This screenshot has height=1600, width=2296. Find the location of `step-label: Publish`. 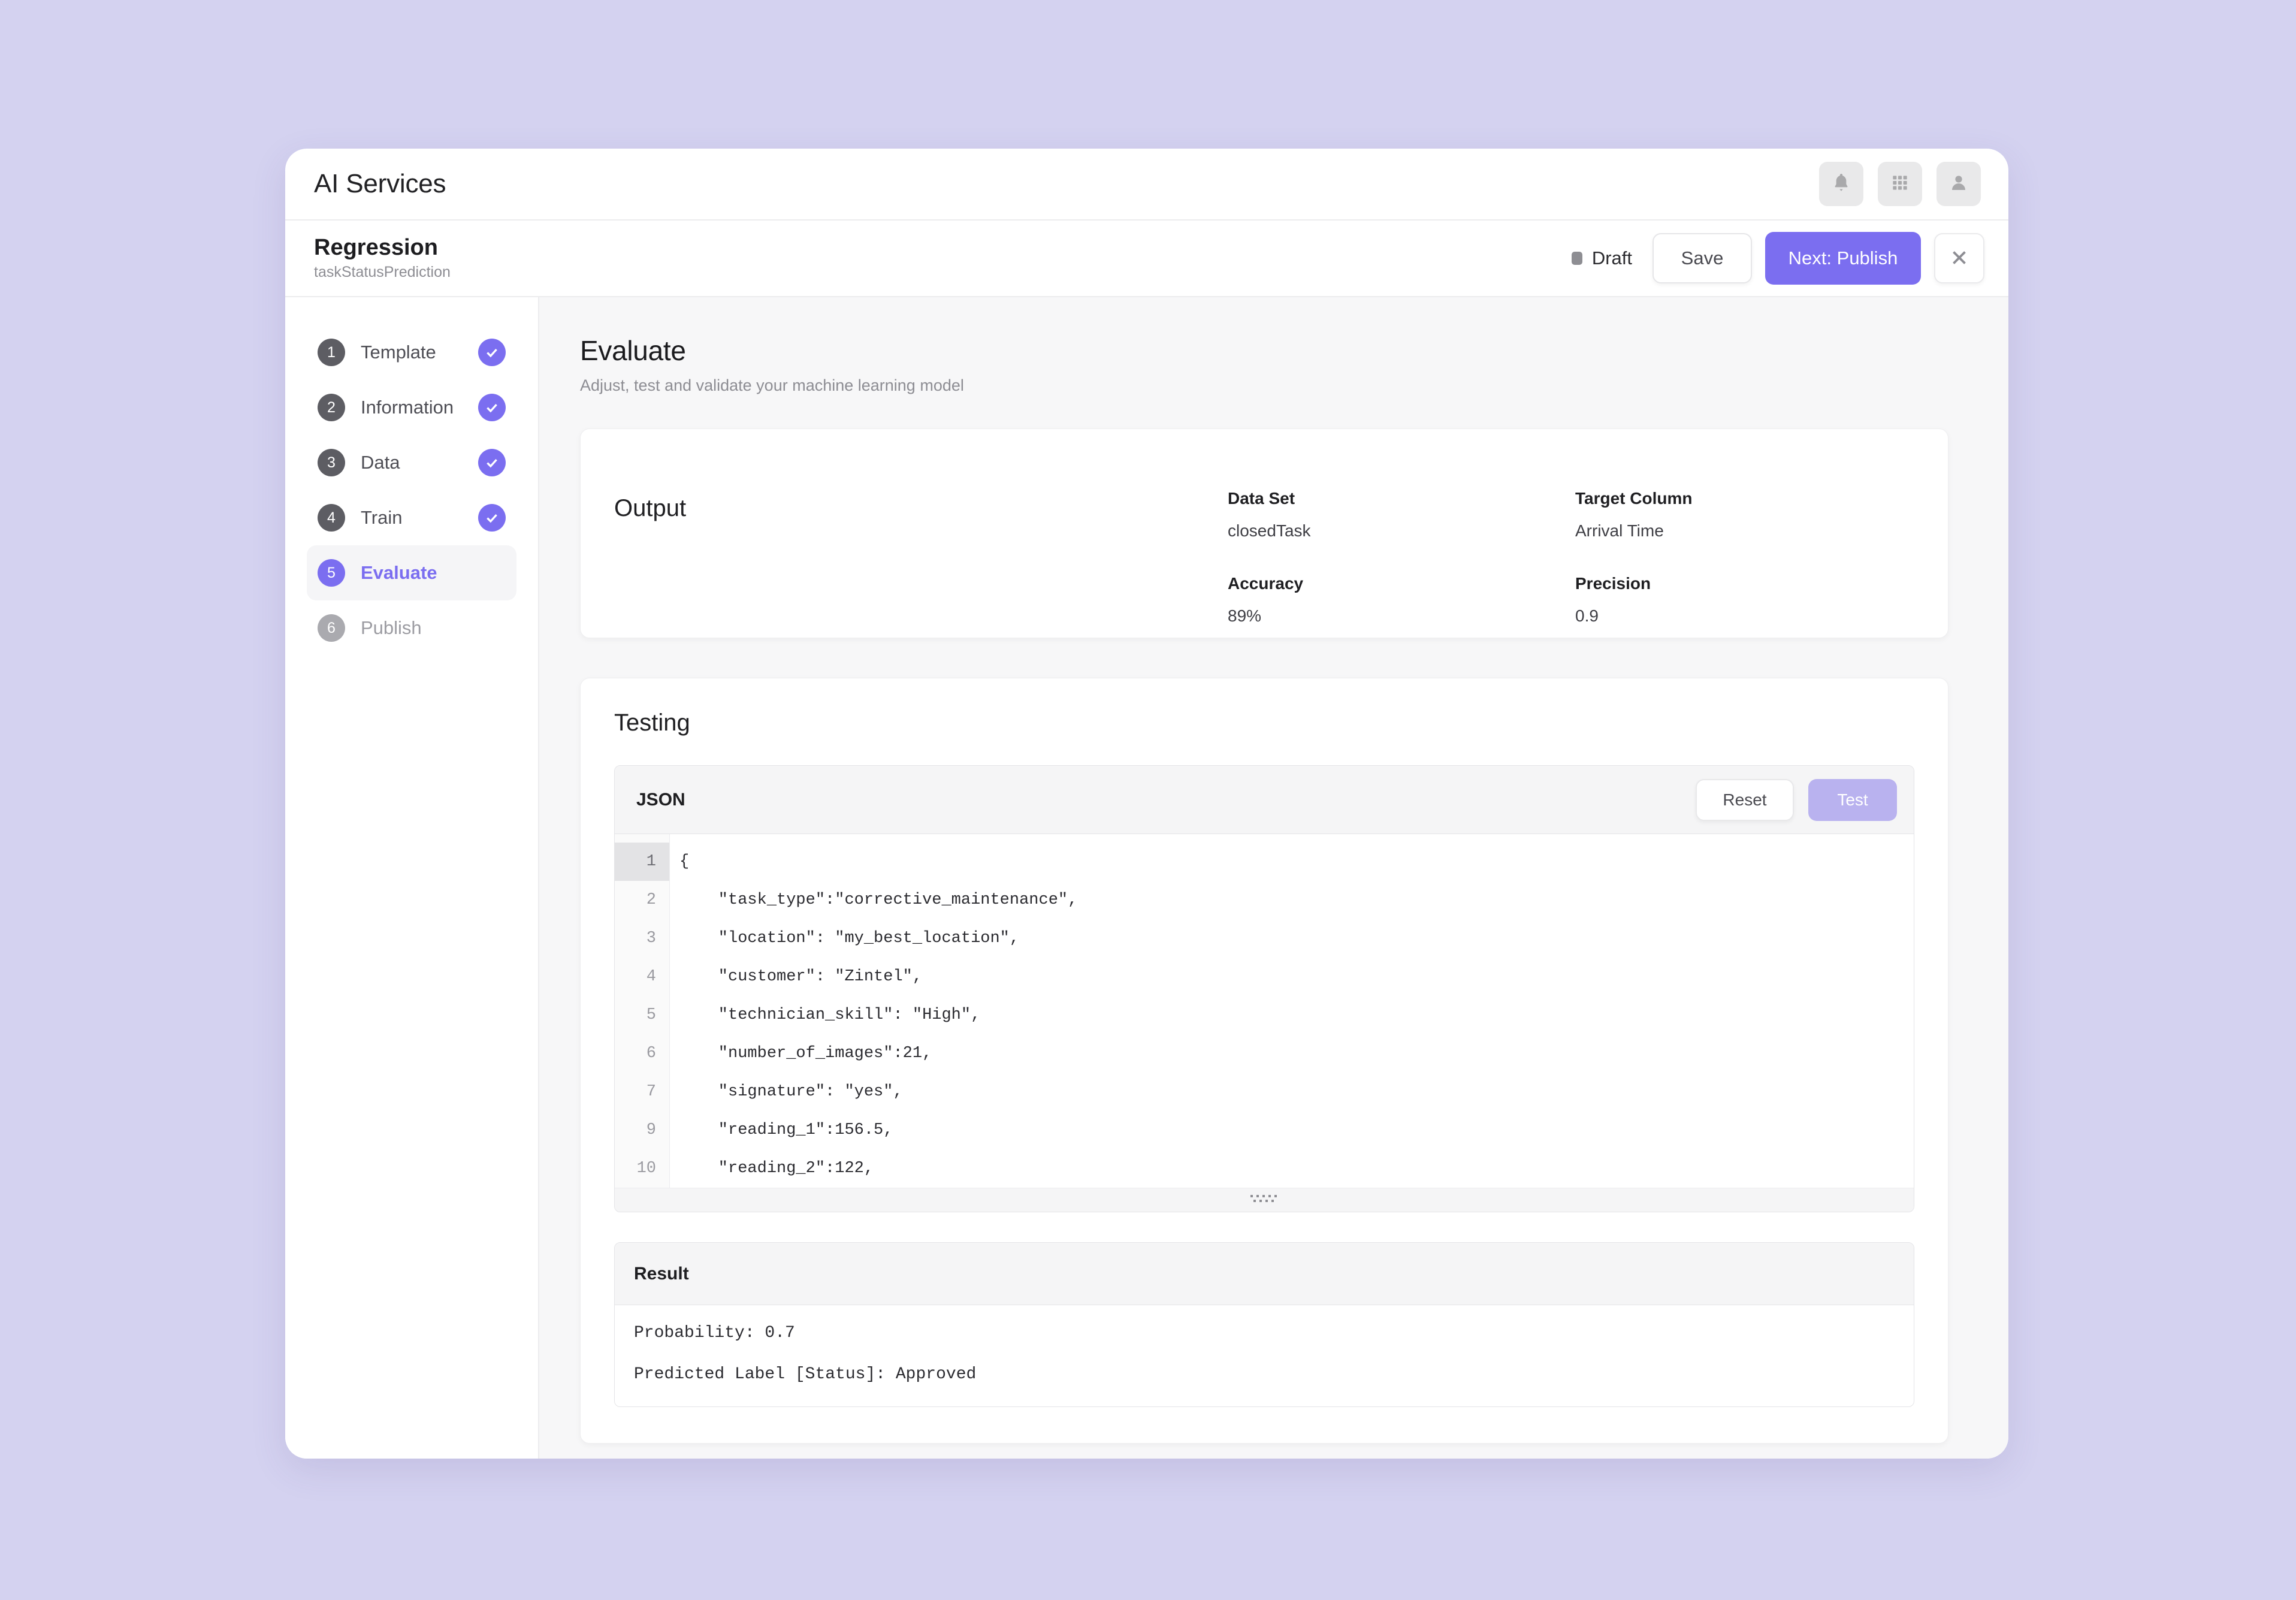

step-label: Publish is located at coordinates (391, 627).